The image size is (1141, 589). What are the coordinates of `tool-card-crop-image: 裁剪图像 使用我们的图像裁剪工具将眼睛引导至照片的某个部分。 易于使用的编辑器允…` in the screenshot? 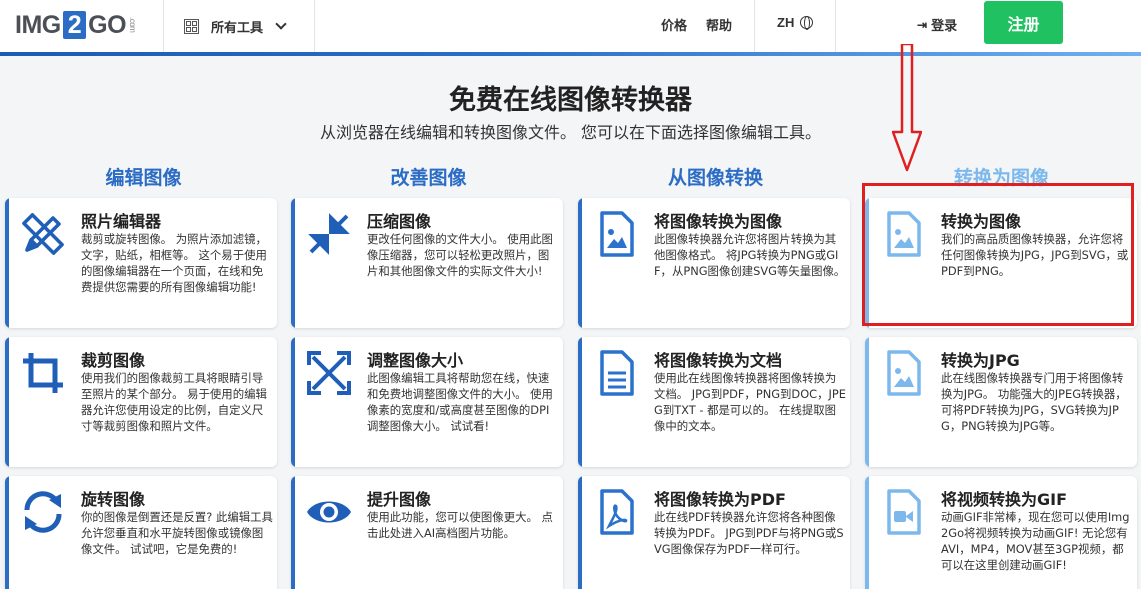 It's located at (141, 402).